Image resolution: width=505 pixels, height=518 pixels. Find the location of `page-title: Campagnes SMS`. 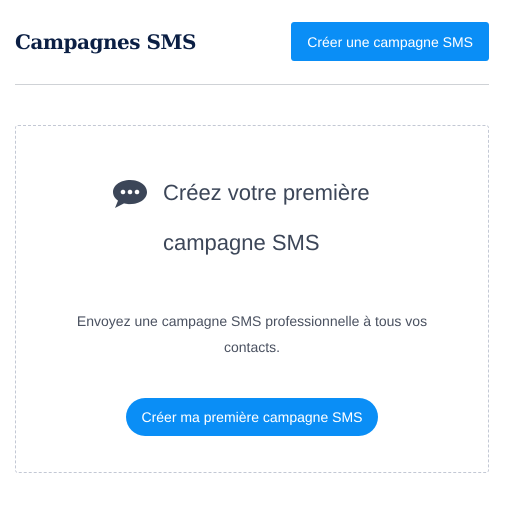

page-title: Campagnes SMS is located at coordinates (105, 42).